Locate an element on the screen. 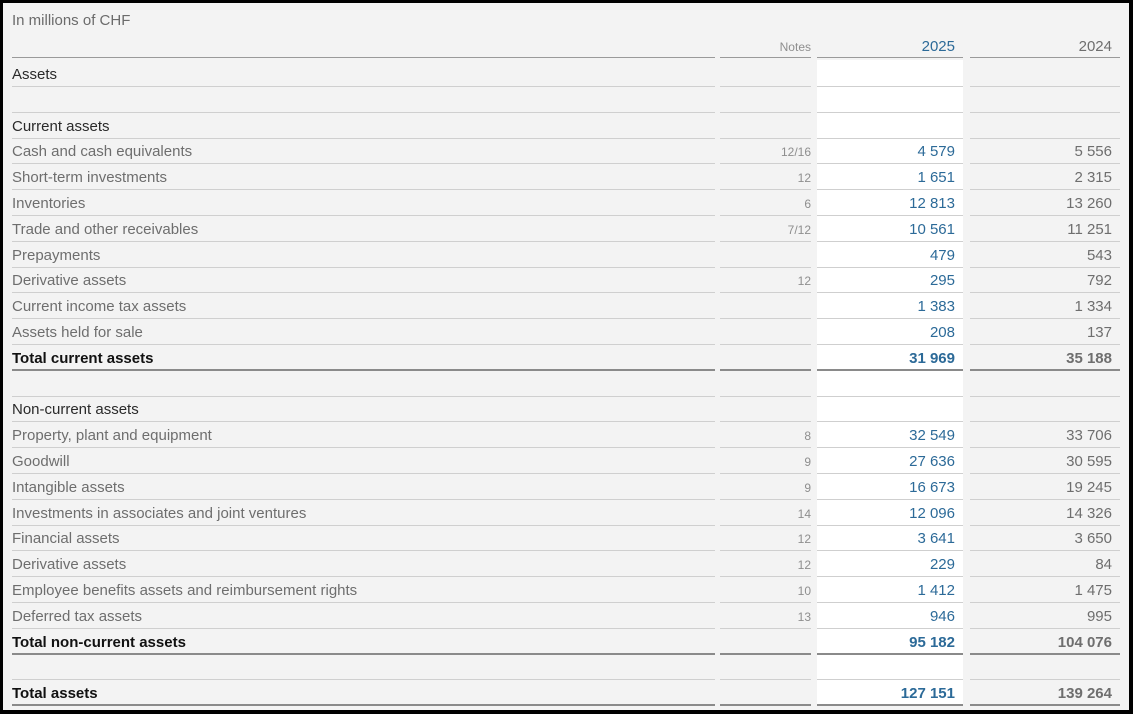 The width and height of the screenshot is (1133, 714). row-value-2025: 1 383 is located at coordinates (890, 306).